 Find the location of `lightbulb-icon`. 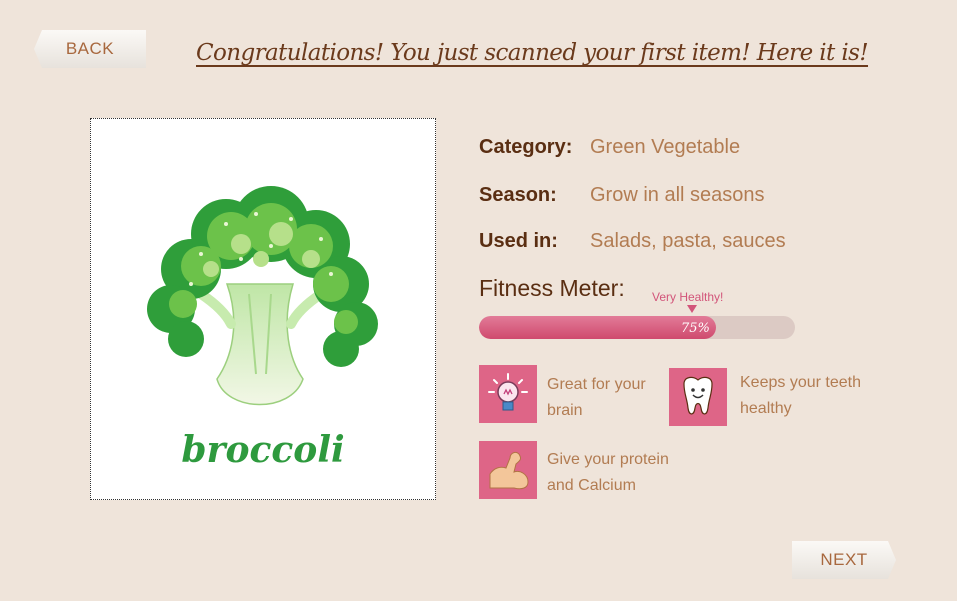

lightbulb-icon is located at coordinates (508, 394).